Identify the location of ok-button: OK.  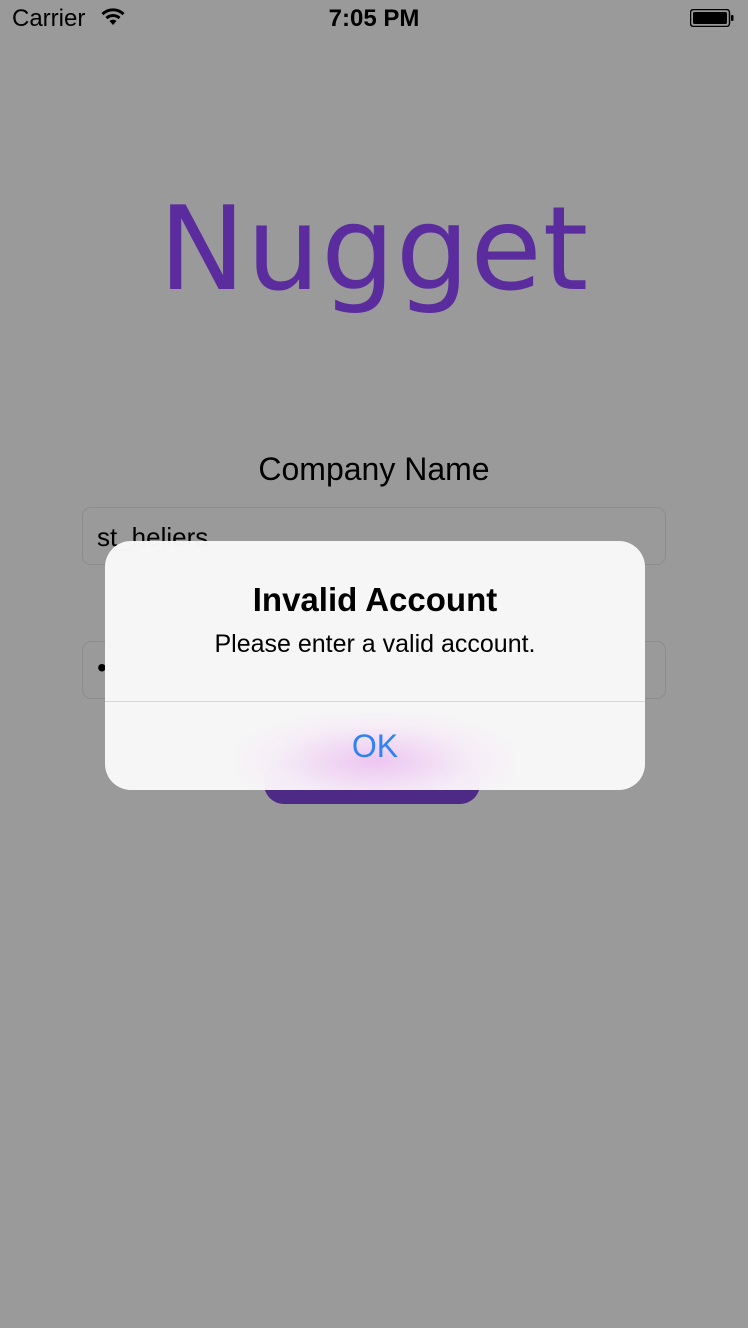
(375, 746).